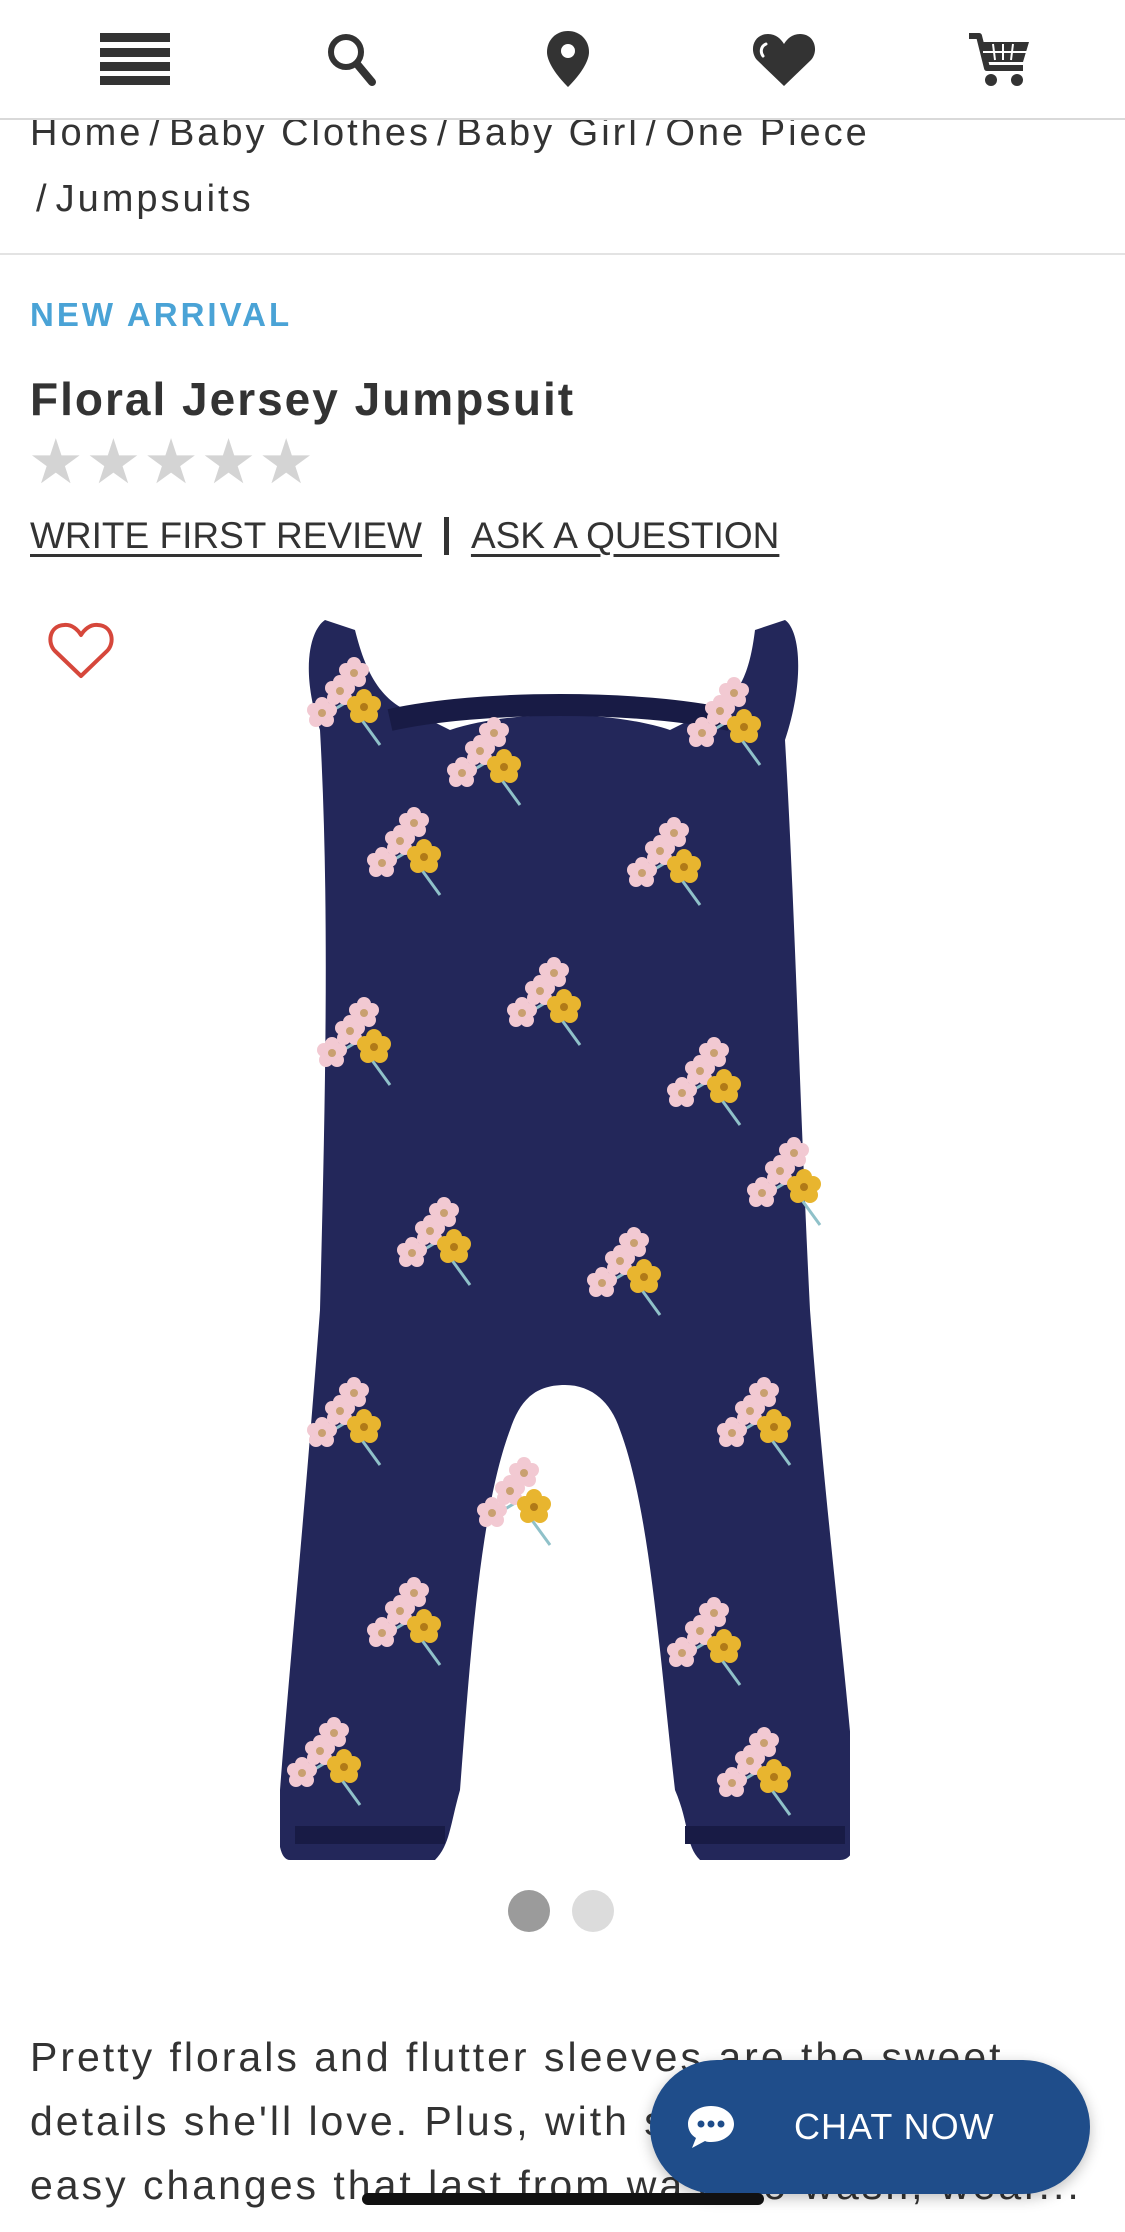 The height and width of the screenshot is (2232, 1125). What do you see at coordinates (81, 650) in the screenshot?
I see `add-to-favorites-heart-icon` at bounding box center [81, 650].